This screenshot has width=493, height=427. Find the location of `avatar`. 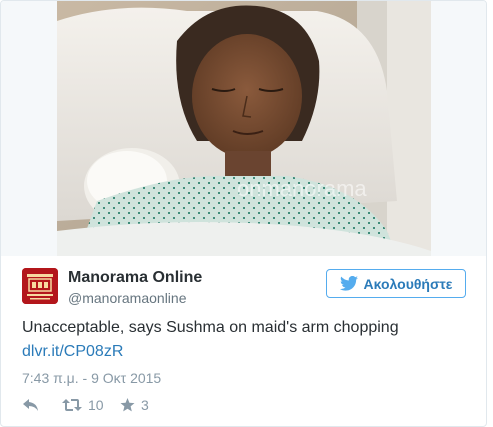

avatar is located at coordinates (40, 286).